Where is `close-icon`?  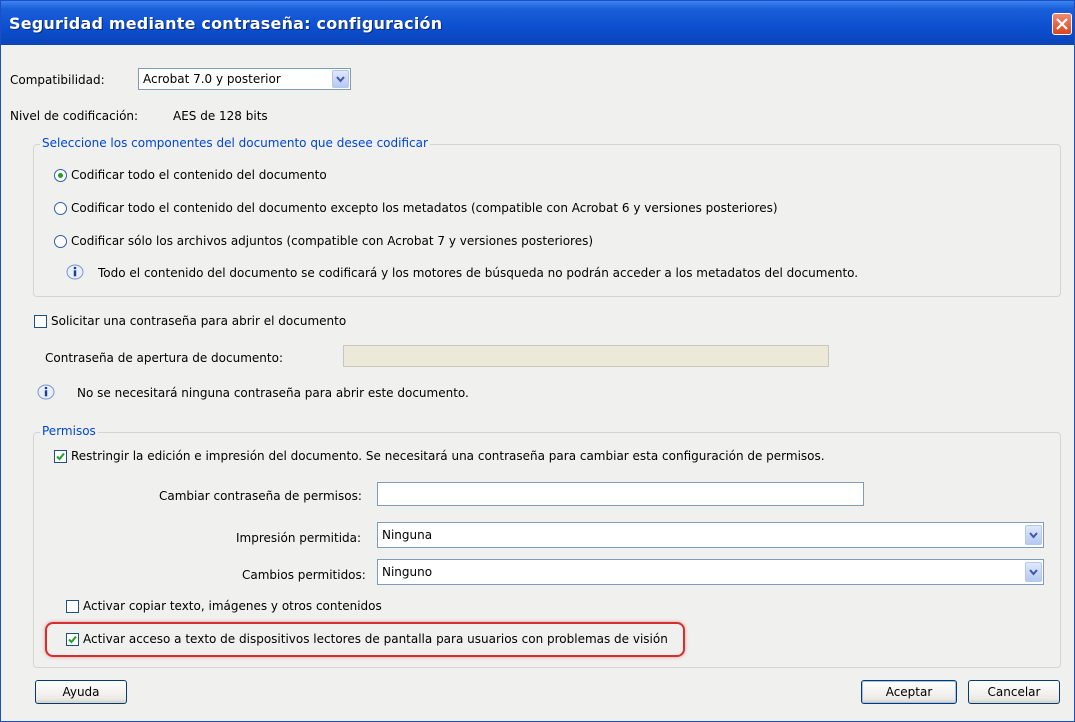 close-icon is located at coordinates (1062, 24).